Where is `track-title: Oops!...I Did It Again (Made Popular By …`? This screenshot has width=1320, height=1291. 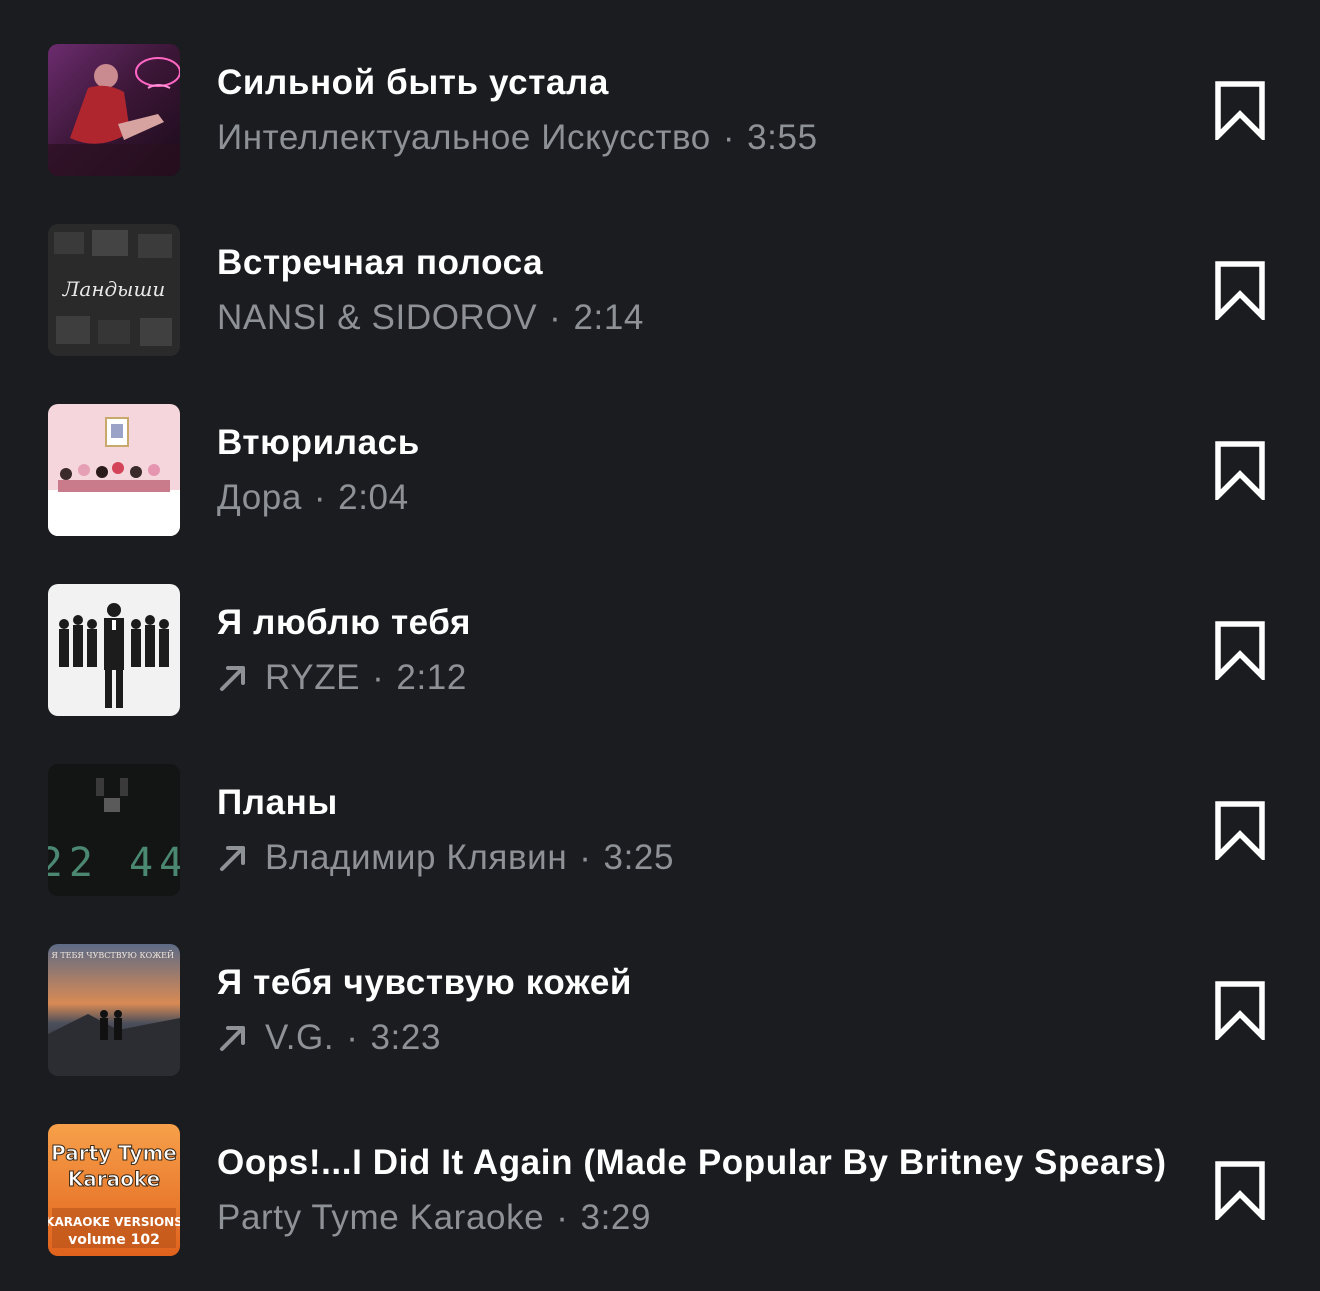
track-title: Oops!...I Did It Again (Made Popular By … is located at coordinates (697, 1163).